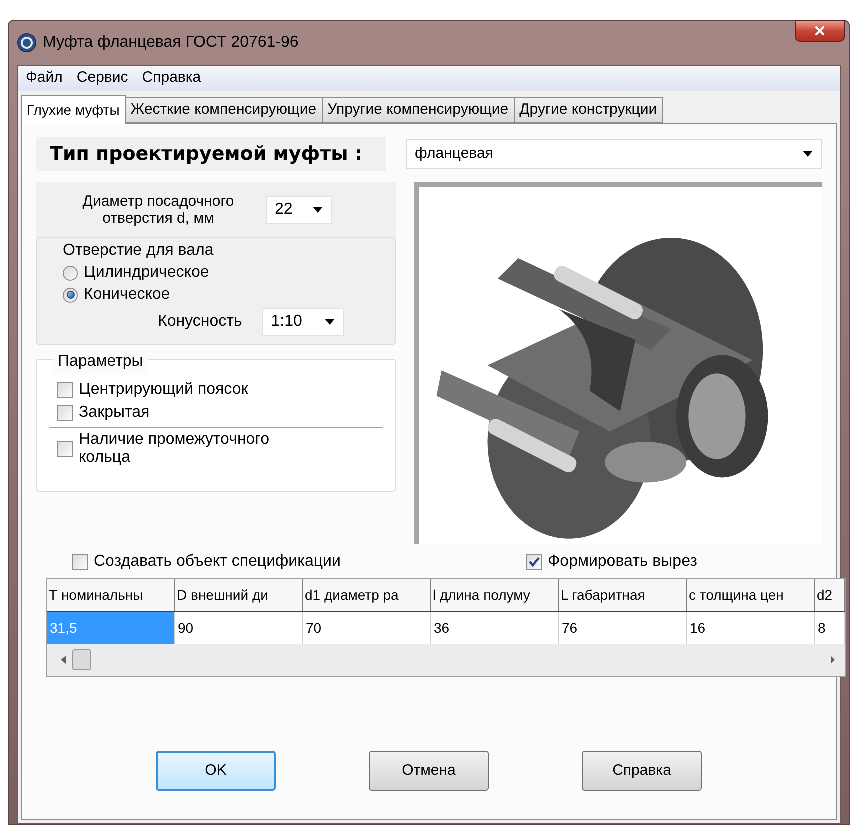 This screenshot has width=858, height=825. Describe the element at coordinates (239, 595) in the screenshot. I see `column-header: D внешний ди` at that location.